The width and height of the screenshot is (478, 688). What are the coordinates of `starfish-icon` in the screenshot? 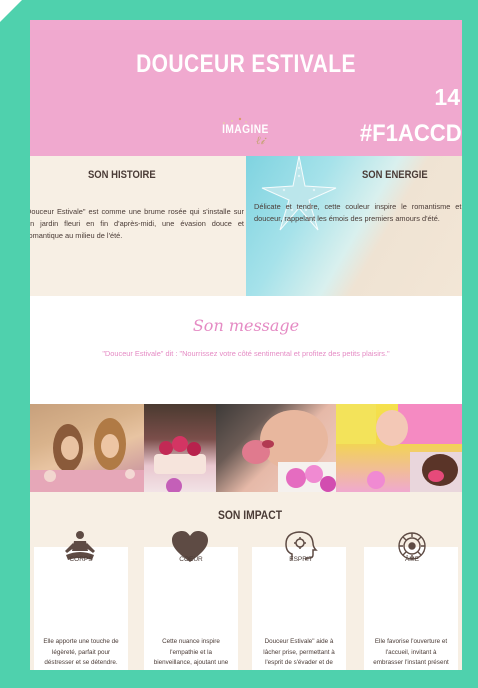 It's located at (299, 193).